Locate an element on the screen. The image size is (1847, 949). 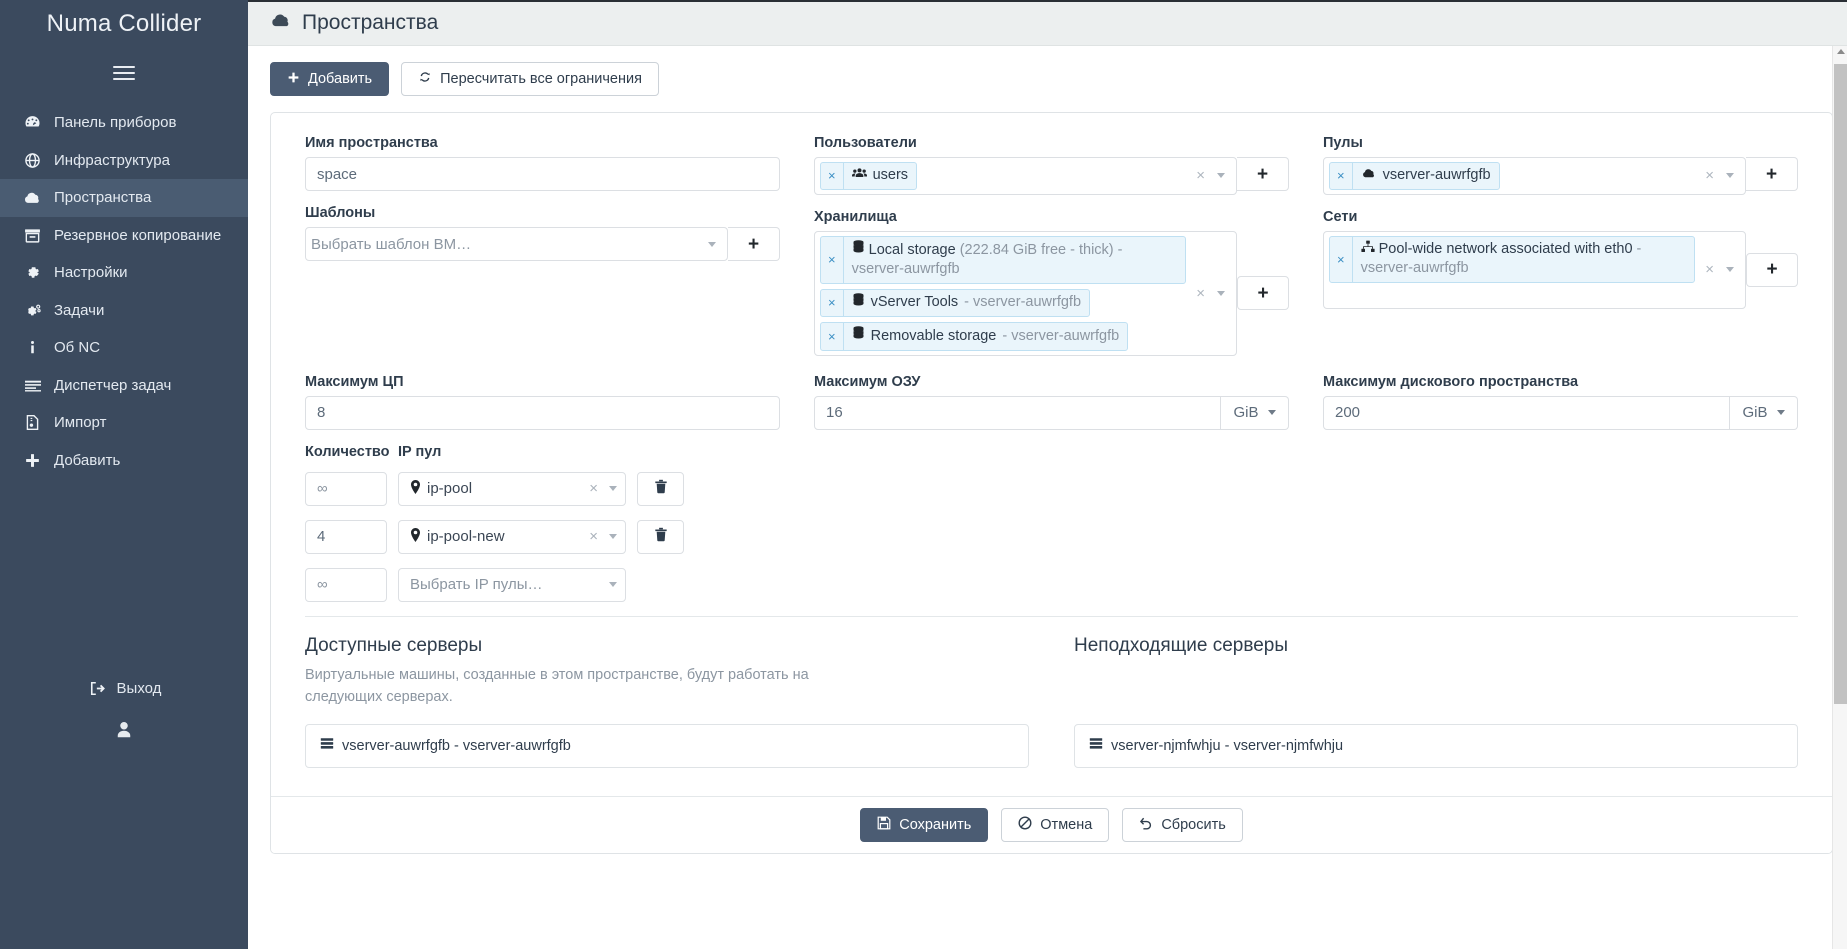
page-title-text: Пространства is located at coordinates (370, 22).